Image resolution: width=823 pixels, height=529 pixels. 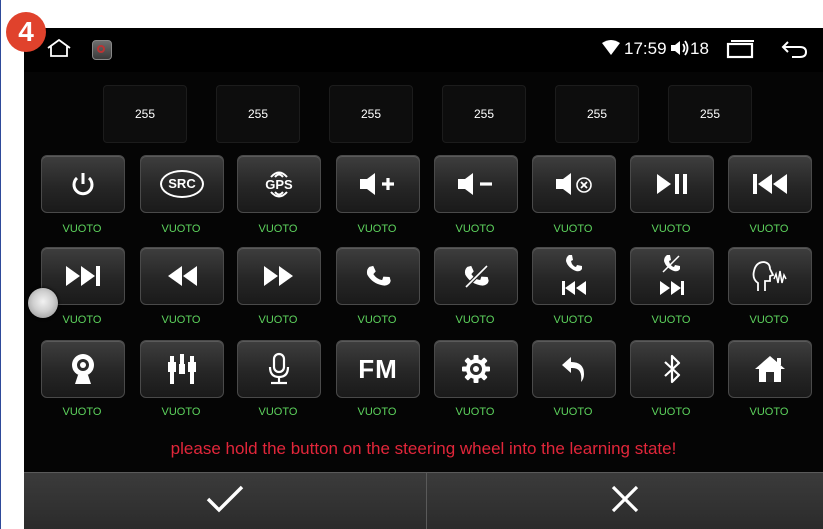 I want to click on previous-track-label: VUOTO, so click(x=769, y=229).